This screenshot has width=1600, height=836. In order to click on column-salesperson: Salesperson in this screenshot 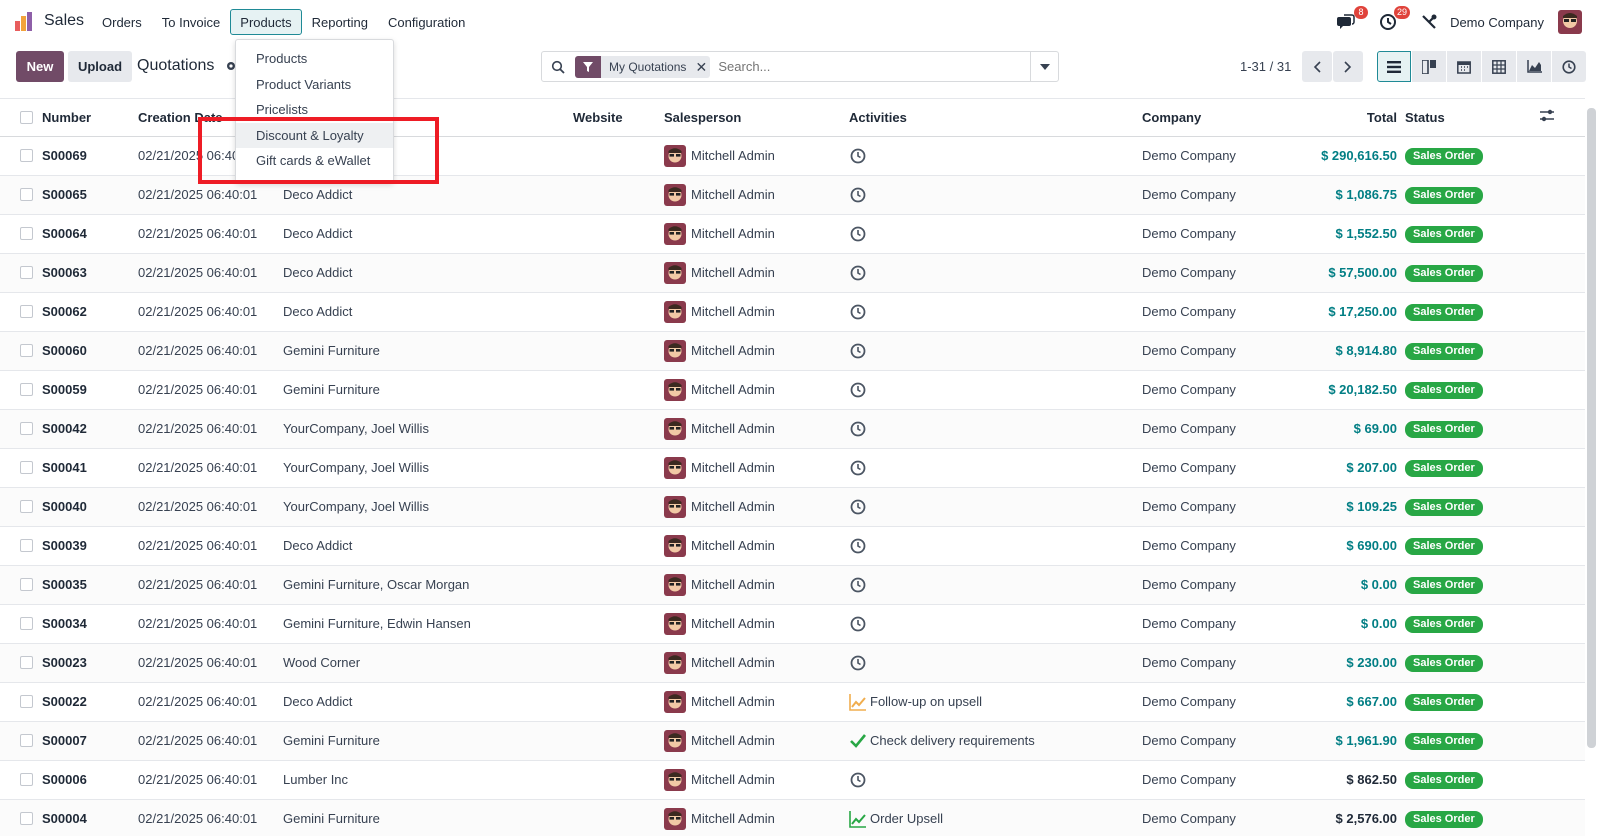, I will do `click(752, 118)`.